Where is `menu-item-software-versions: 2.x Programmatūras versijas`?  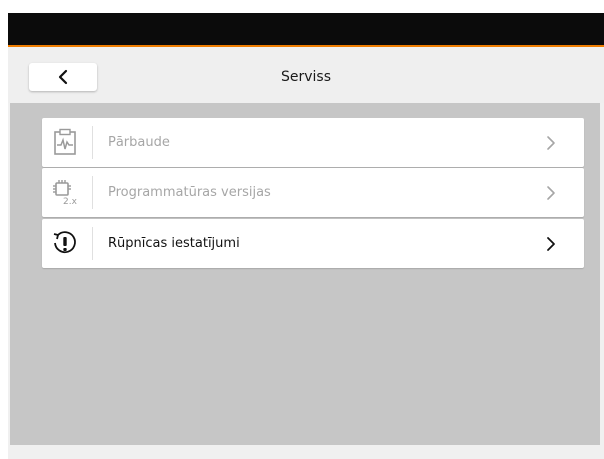 menu-item-software-versions: 2.x Programmatūras versijas is located at coordinates (313, 192).